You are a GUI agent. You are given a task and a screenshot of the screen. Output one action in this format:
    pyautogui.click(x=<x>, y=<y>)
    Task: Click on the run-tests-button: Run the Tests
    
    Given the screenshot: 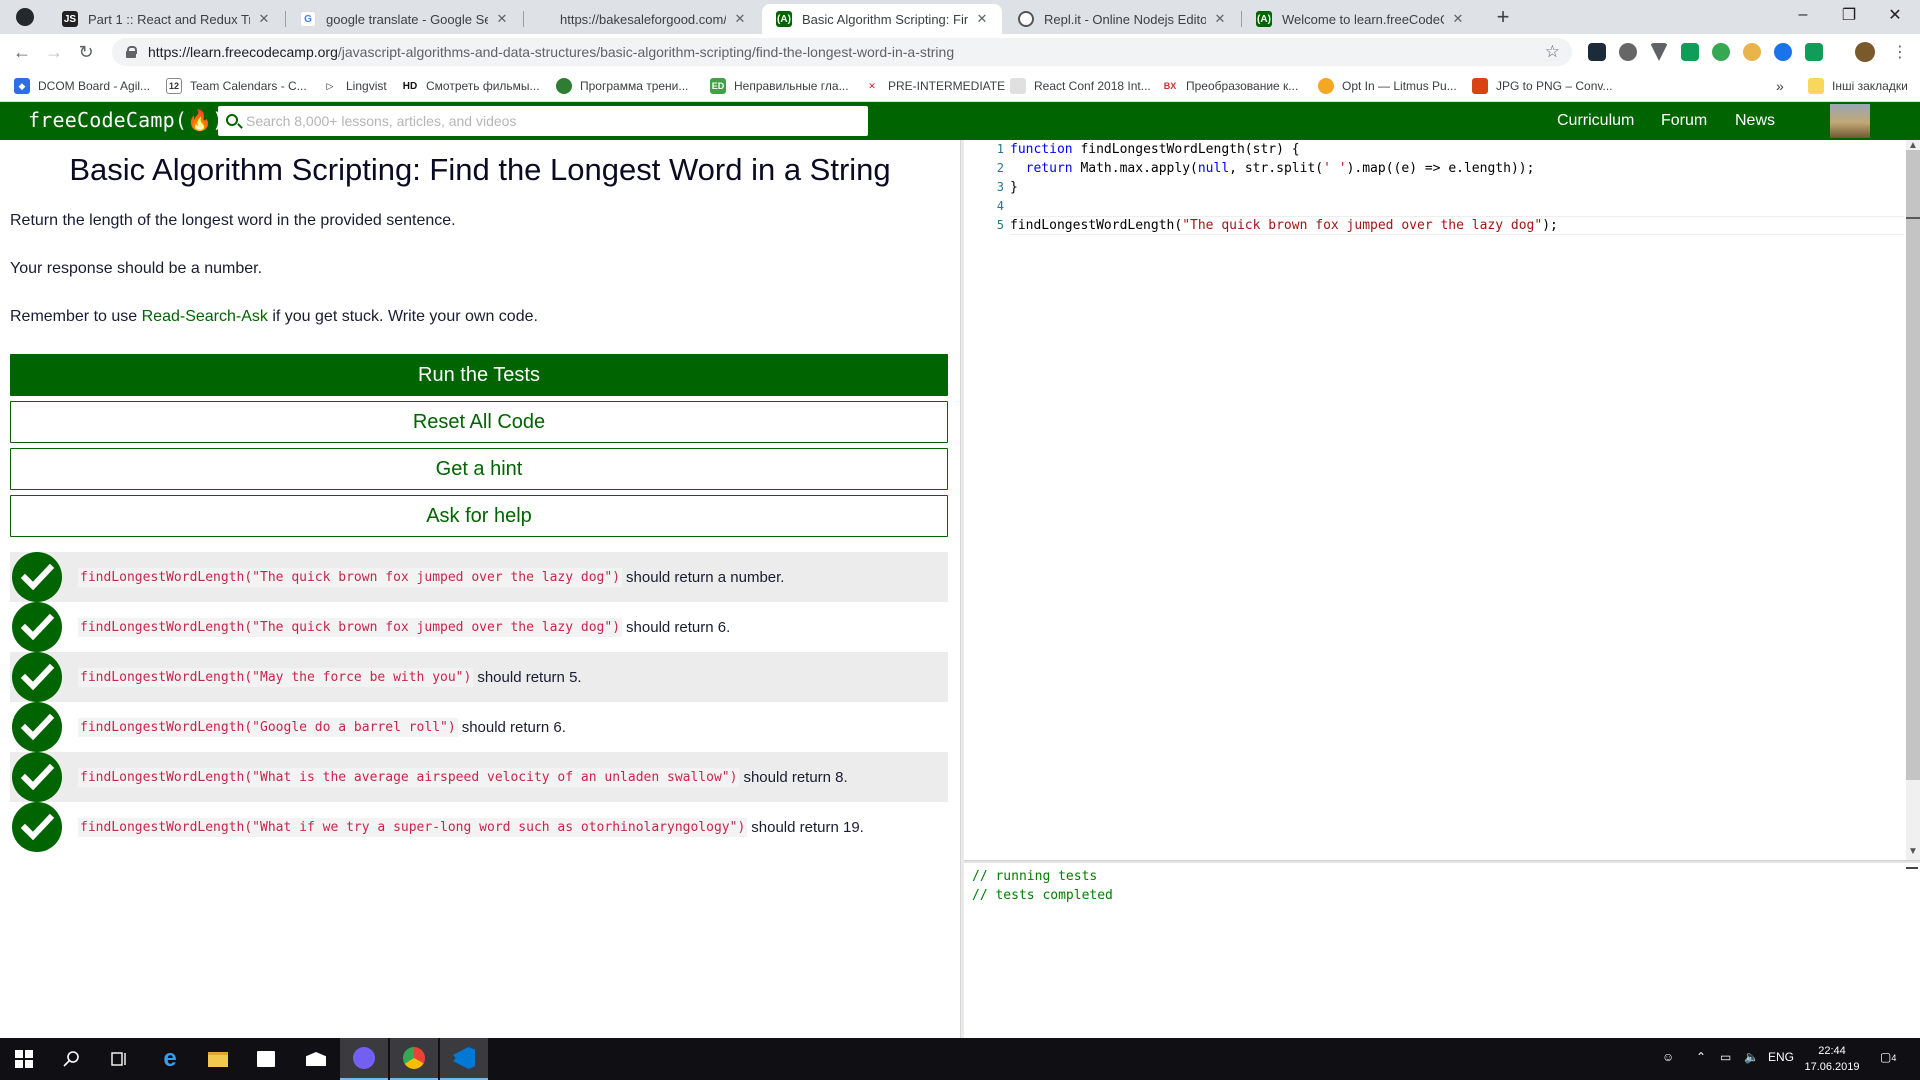 What is the action you would take?
    pyautogui.click(x=479, y=375)
    